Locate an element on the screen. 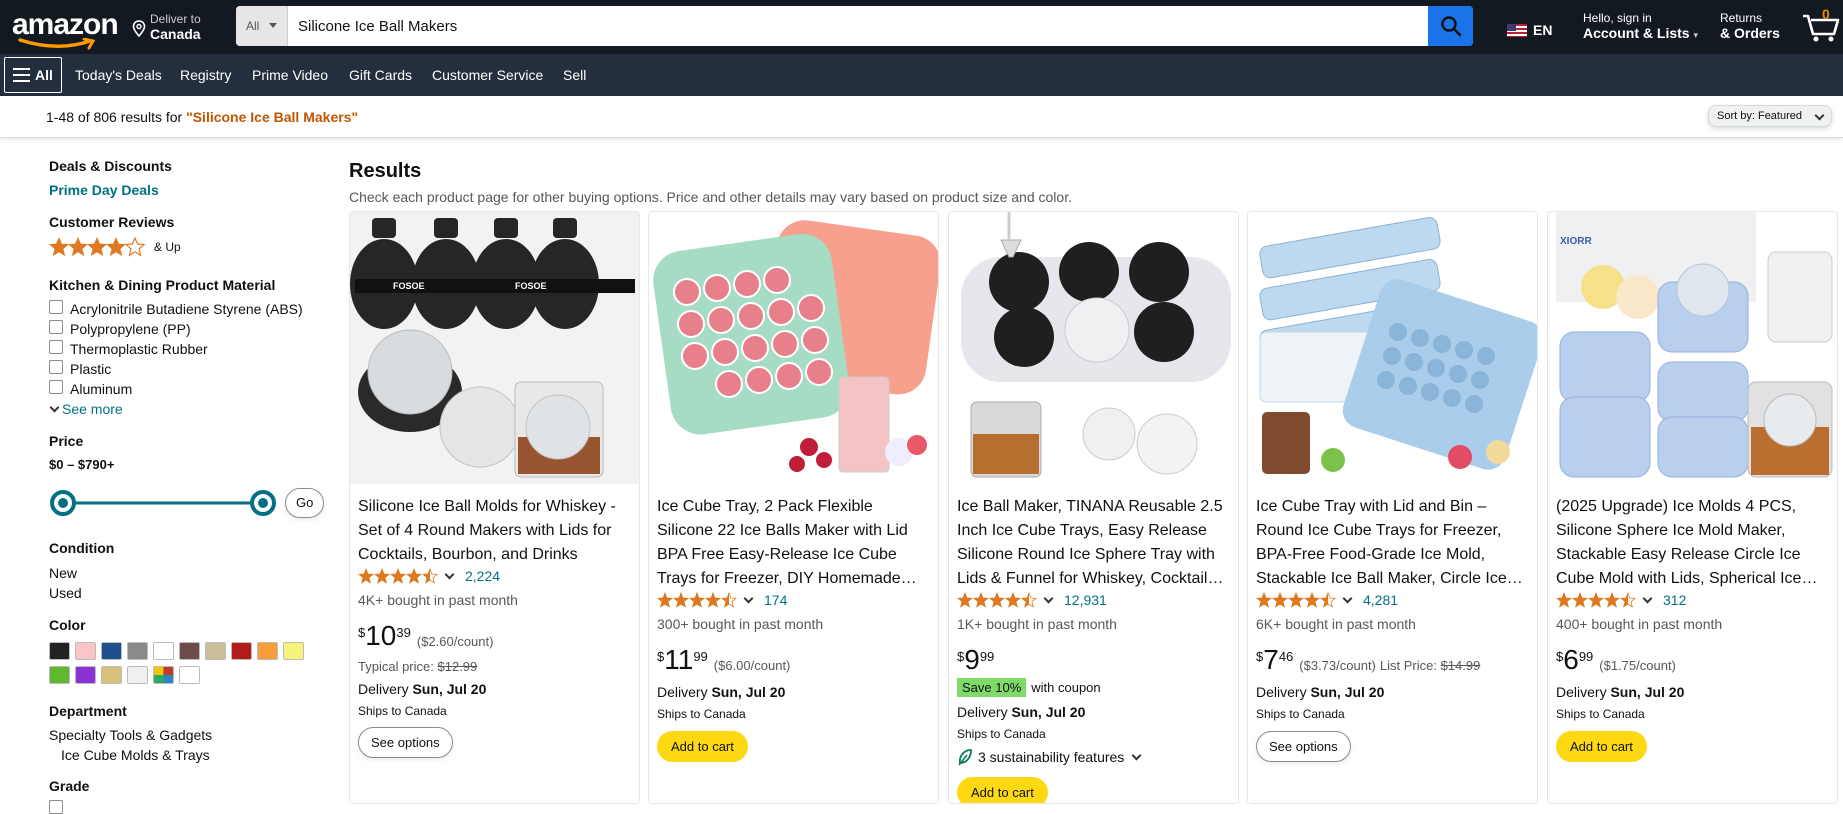 The width and height of the screenshot is (1843, 814). product-image: XIORR is located at coordinates (1692, 348).